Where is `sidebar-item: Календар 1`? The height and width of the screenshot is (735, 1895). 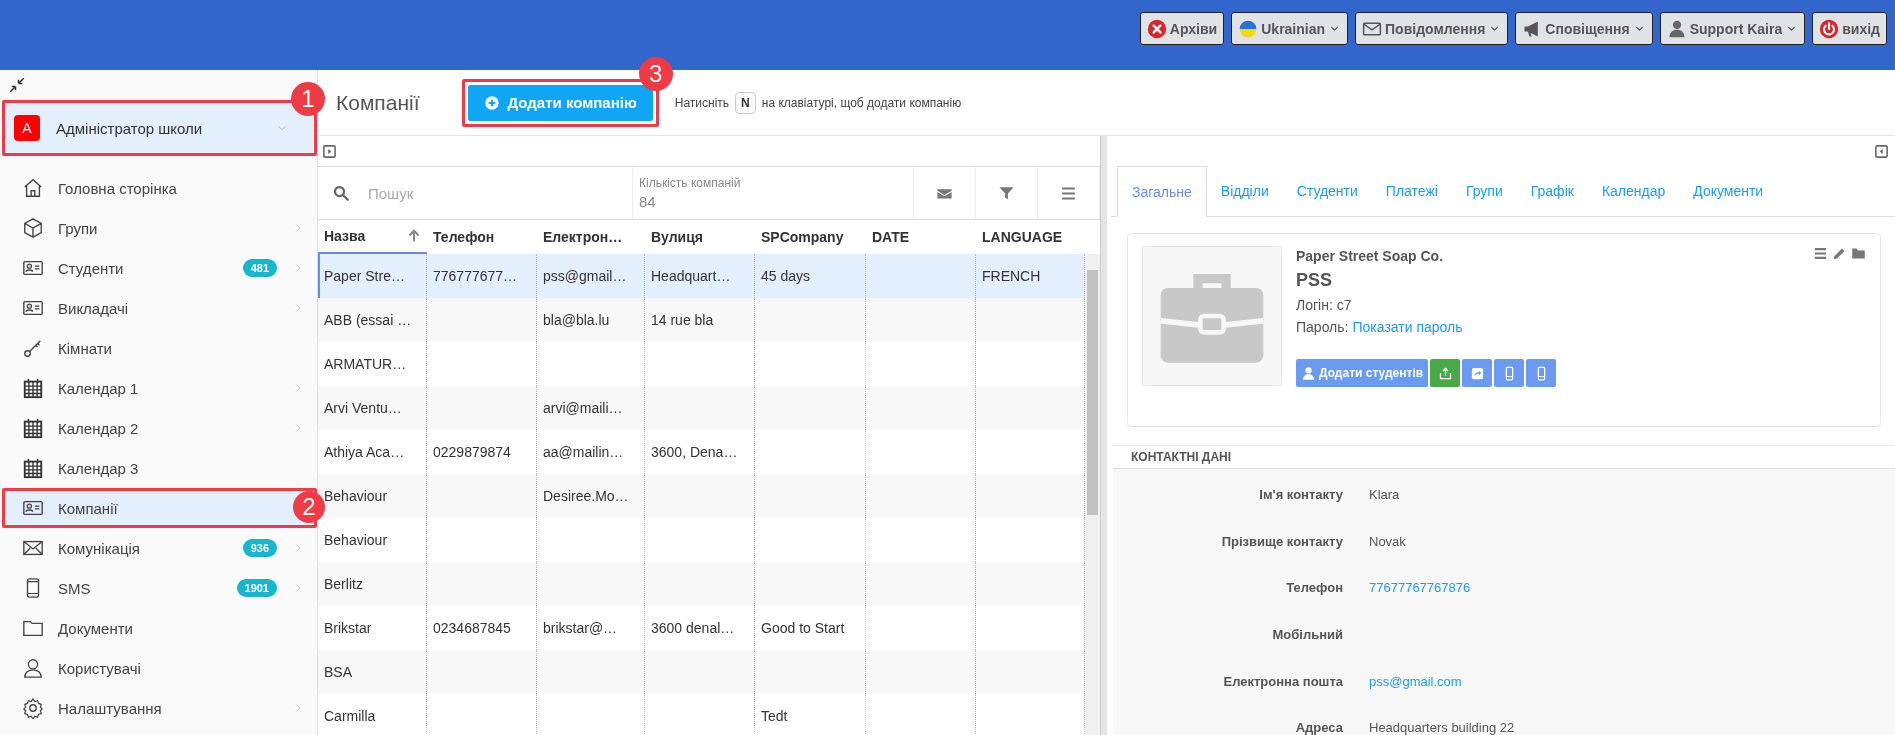
sidebar-item: Календар 1 is located at coordinates (158, 388).